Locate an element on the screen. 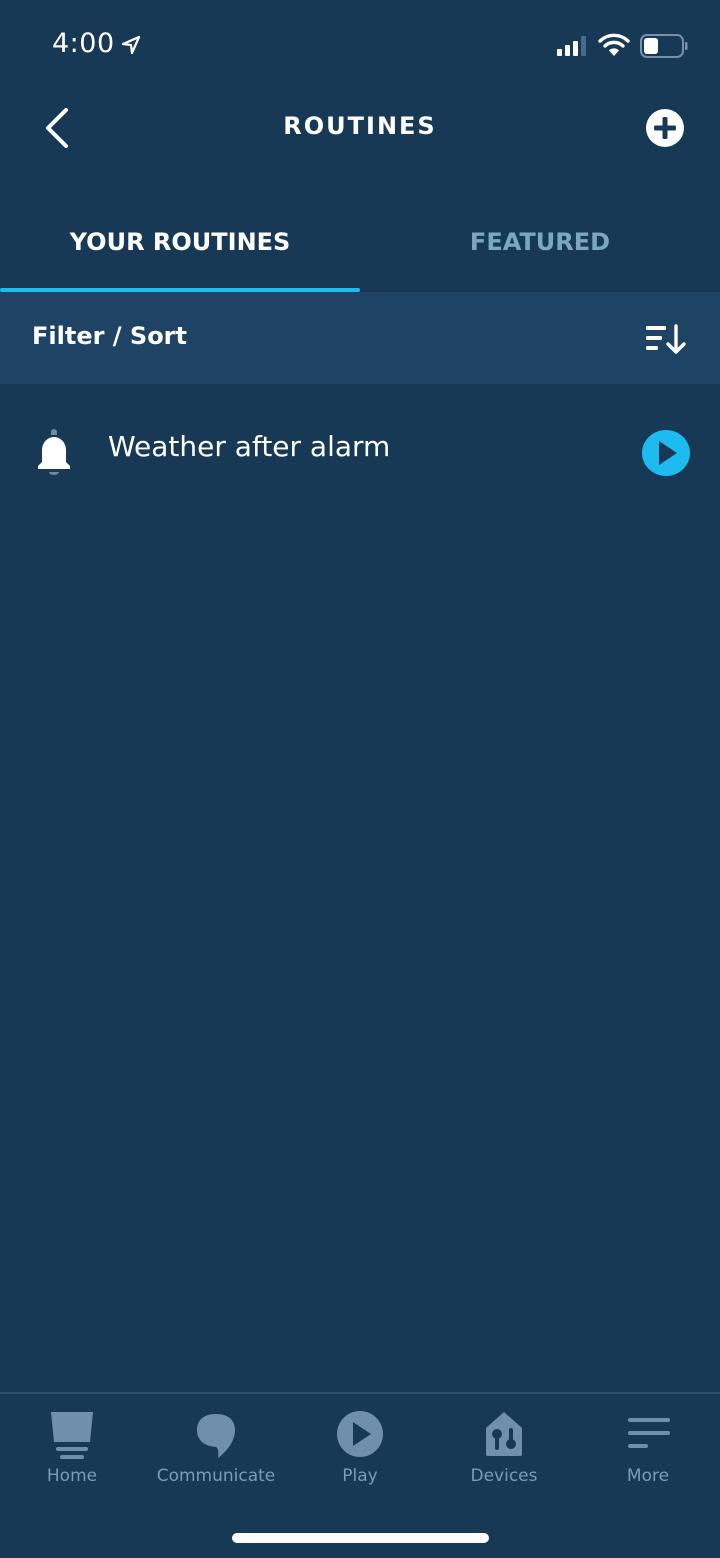 The image size is (720, 1558). nav-label: Communicate is located at coordinates (216, 1476).